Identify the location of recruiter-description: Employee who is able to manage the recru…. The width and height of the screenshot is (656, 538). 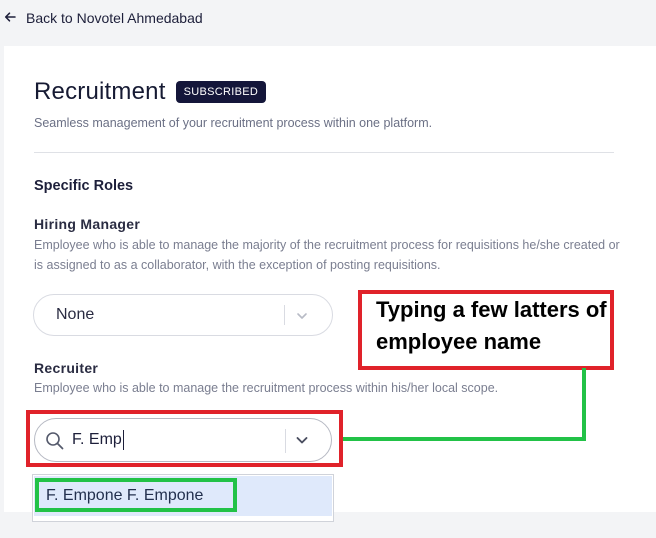
(266, 388).